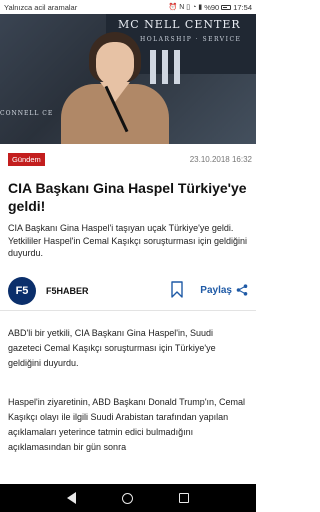 The width and height of the screenshot is (320, 512). What do you see at coordinates (173, 7) in the screenshot?
I see `alarm-icon: ⏰` at bounding box center [173, 7].